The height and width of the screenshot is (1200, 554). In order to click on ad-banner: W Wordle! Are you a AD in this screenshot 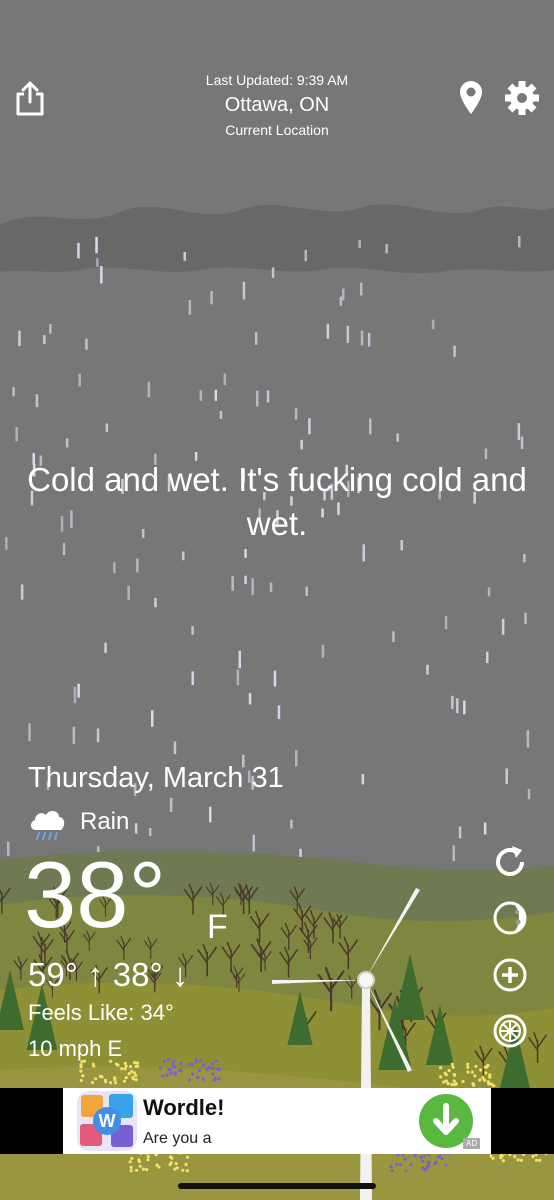, I will do `click(277, 1121)`.